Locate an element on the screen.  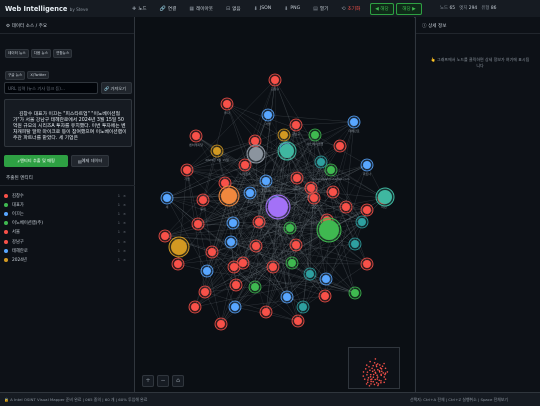
toolbar-item-3: ⊟ 없음 is located at coordinates (233, 9).